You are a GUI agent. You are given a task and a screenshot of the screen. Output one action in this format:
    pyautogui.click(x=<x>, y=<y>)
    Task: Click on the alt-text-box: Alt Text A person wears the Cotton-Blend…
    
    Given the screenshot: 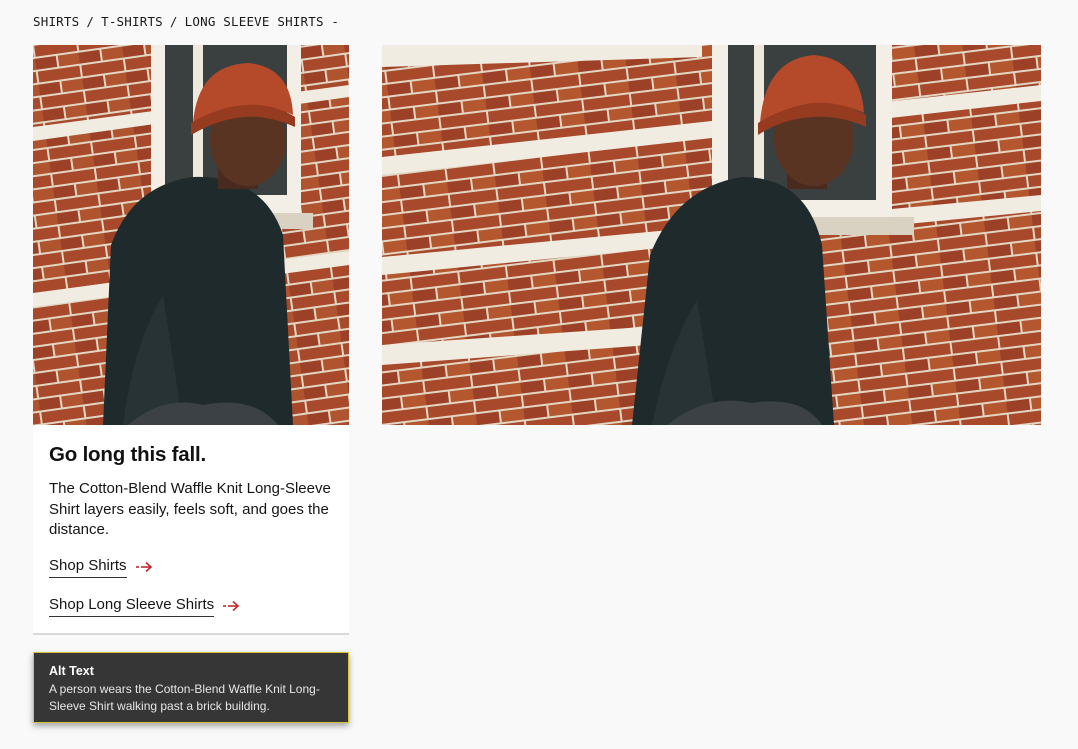 What is the action you would take?
    pyautogui.click(x=191, y=687)
    